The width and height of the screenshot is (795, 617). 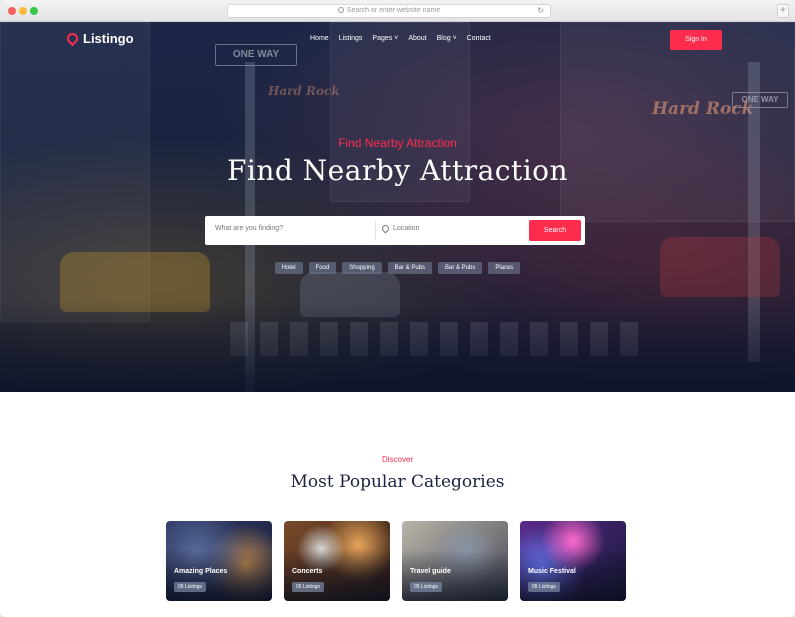 I want to click on maximize-window-icon, so click(x=34, y=11).